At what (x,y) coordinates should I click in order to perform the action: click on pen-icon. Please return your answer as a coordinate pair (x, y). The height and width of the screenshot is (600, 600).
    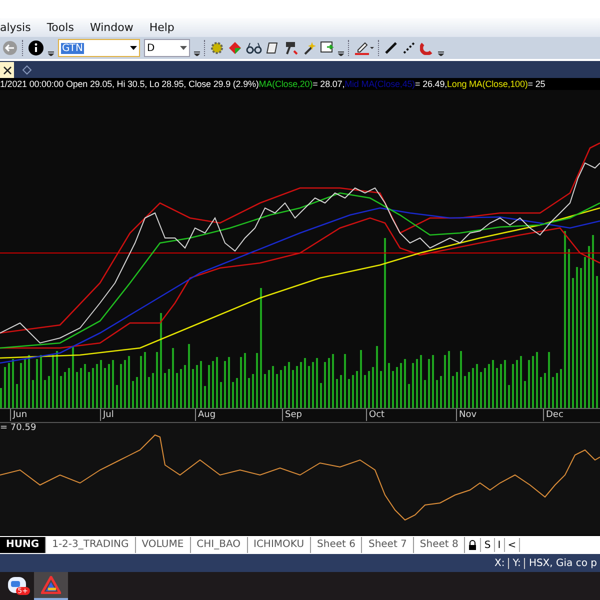
    Looking at the image, I should click on (364, 48).